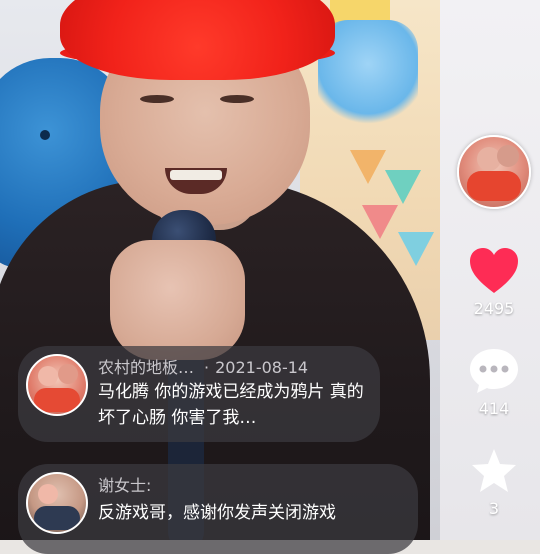 This screenshot has height=554, width=540. I want to click on star-icon, so click(494, 470).